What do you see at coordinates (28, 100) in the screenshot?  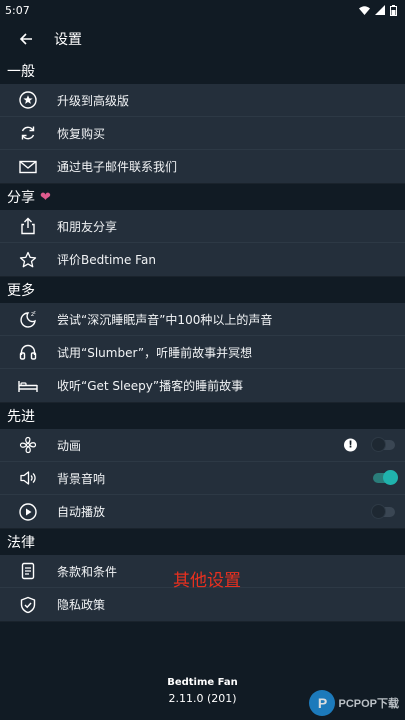 I see `star-circle-icon` at bounding box center [28, 100].